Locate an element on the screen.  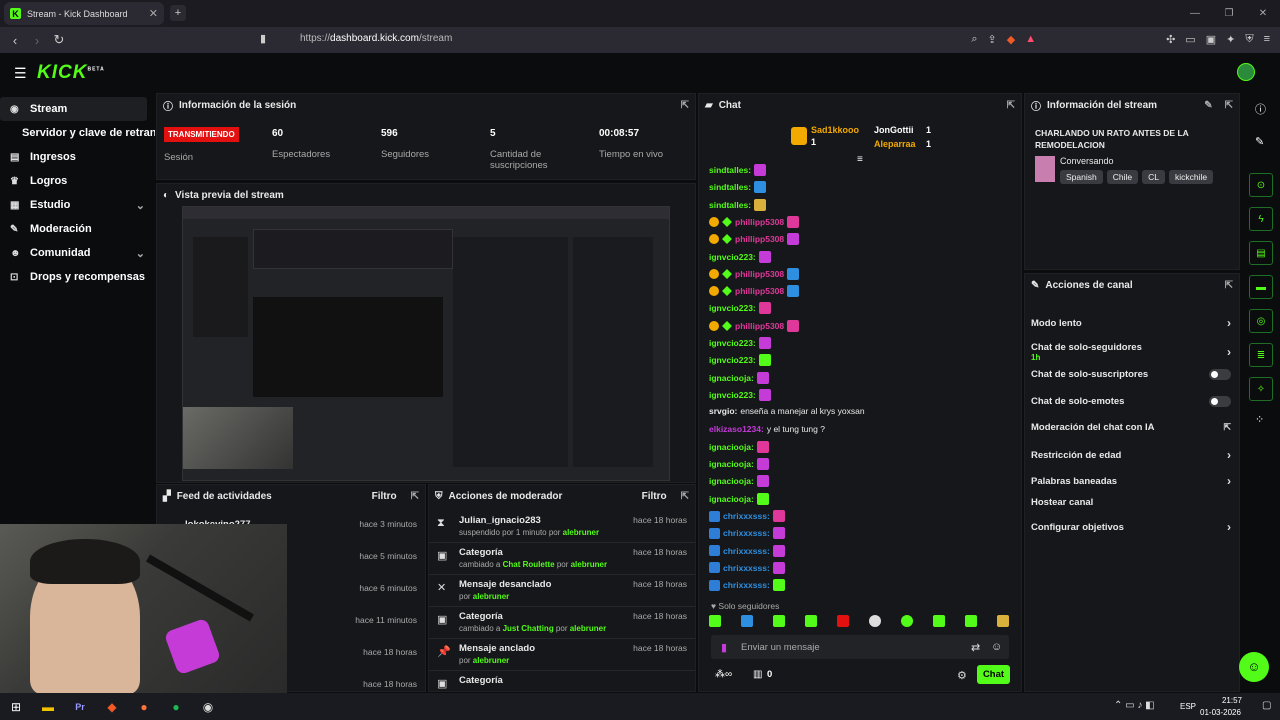
sidebar-item-achievements: ♛ Logros is located at coordinates (77, 181).